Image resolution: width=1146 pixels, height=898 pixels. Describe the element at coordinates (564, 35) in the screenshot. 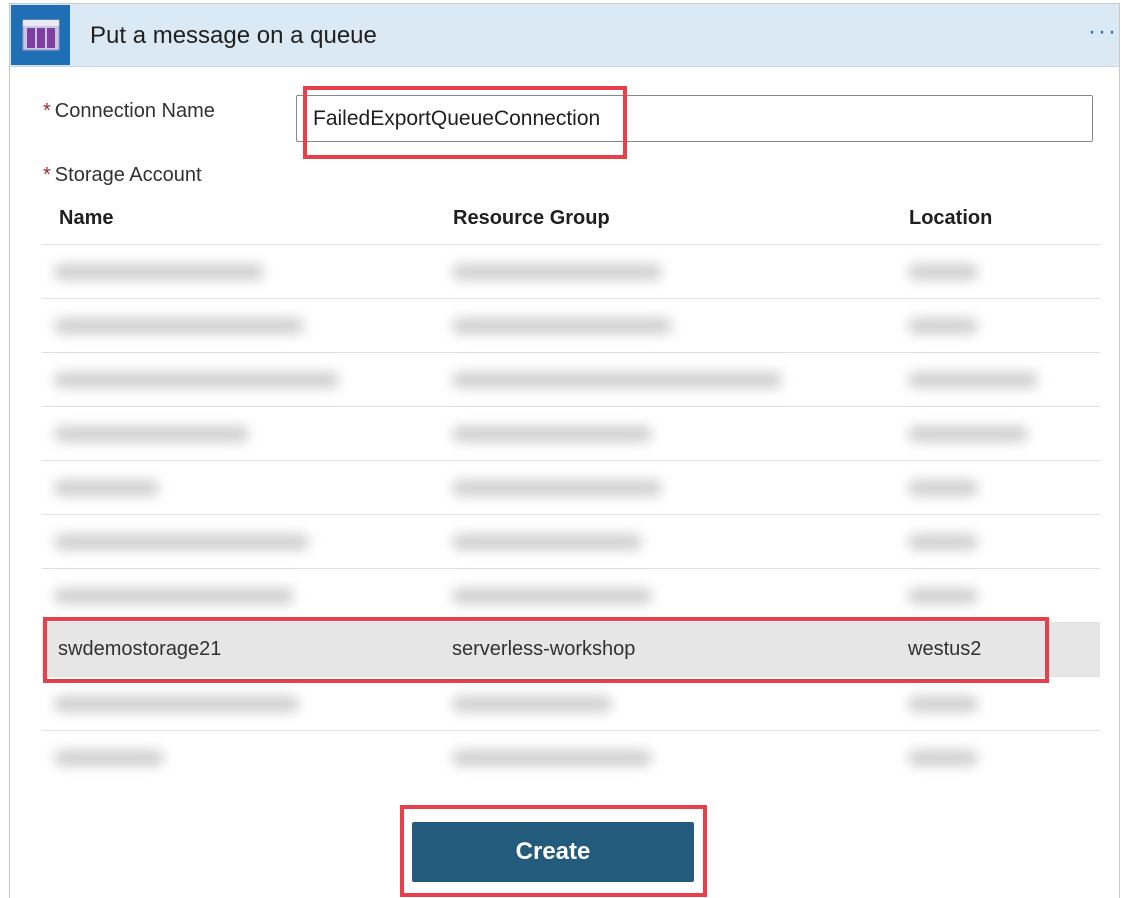

I see `card-header: Put a message on a queue ···` at that location.